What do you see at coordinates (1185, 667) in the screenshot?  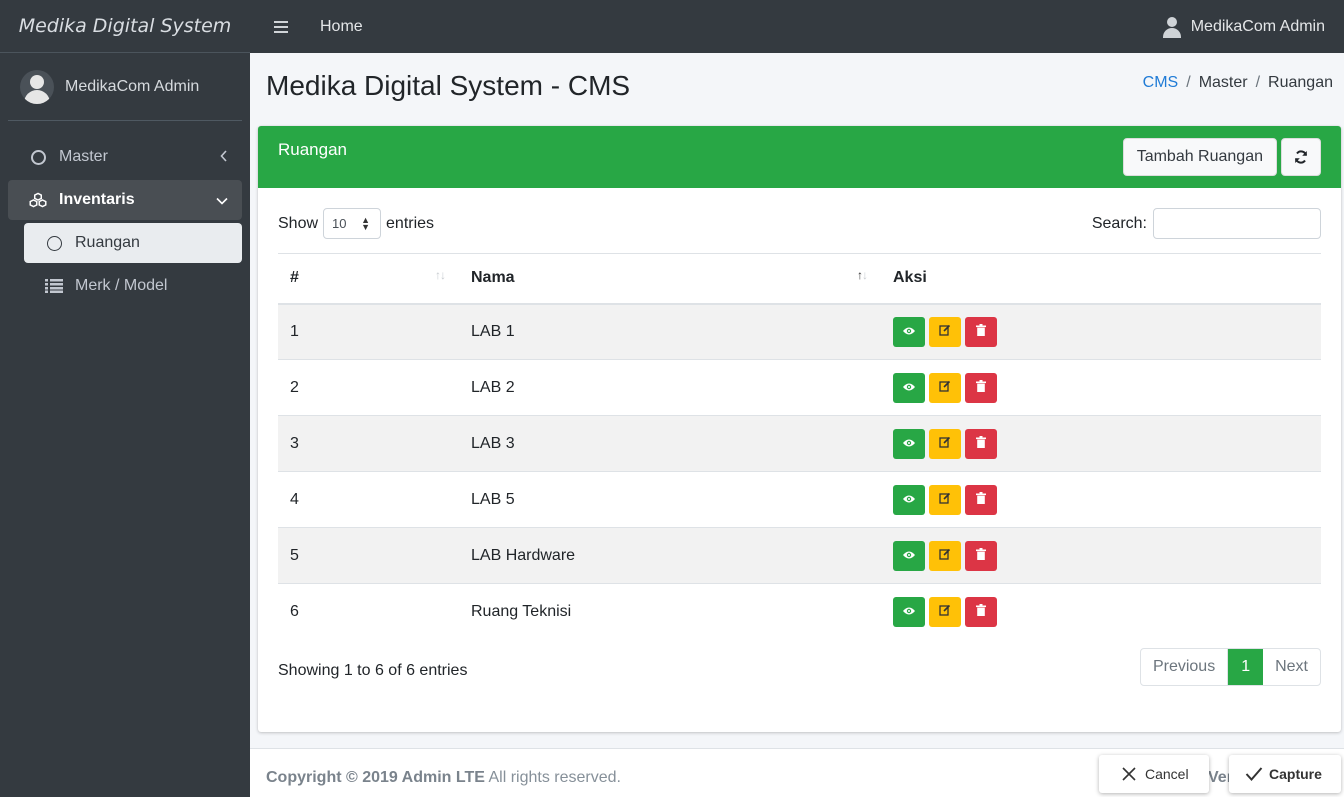 I see `pagination-previous: Previous` at bounding box center [1185, 667].